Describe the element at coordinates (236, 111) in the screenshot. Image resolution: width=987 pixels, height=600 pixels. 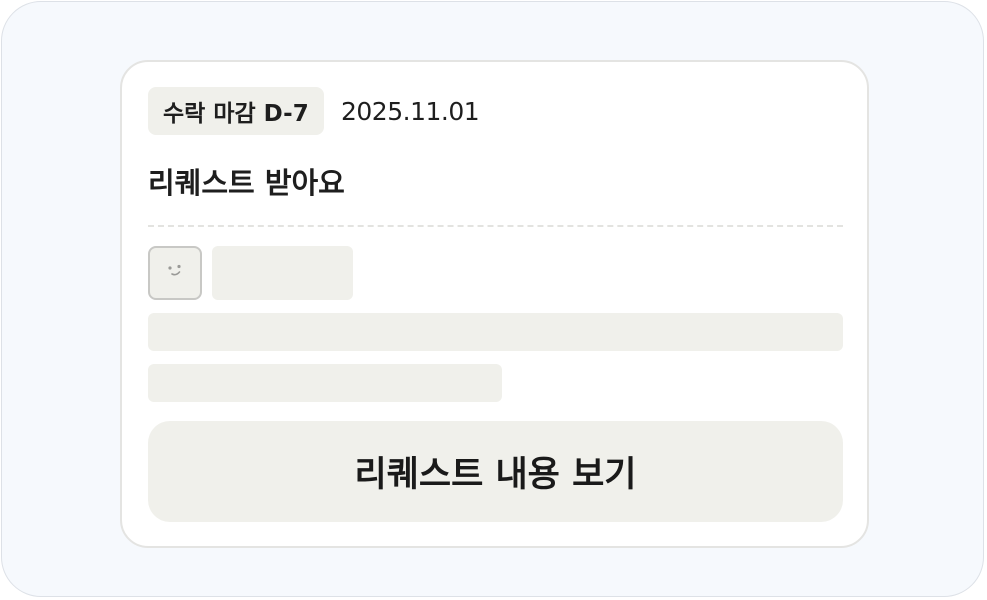
I see `deadline-badge: 수락 마감 D-7` at that location.